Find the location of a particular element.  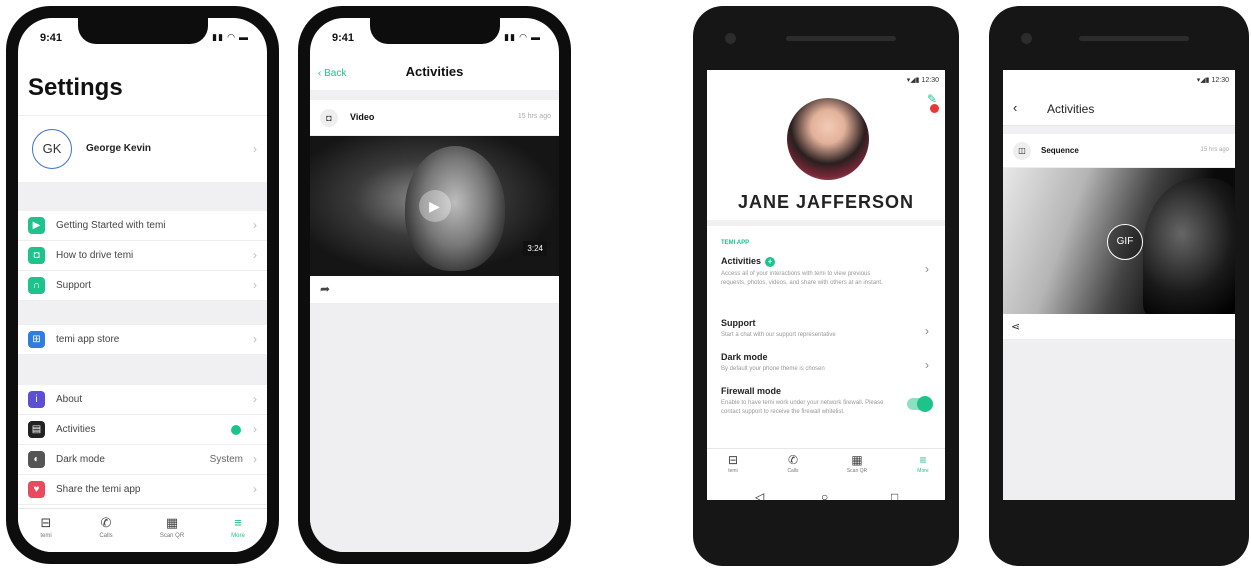

tab-label: Calls is located at coordinates (106, 536).